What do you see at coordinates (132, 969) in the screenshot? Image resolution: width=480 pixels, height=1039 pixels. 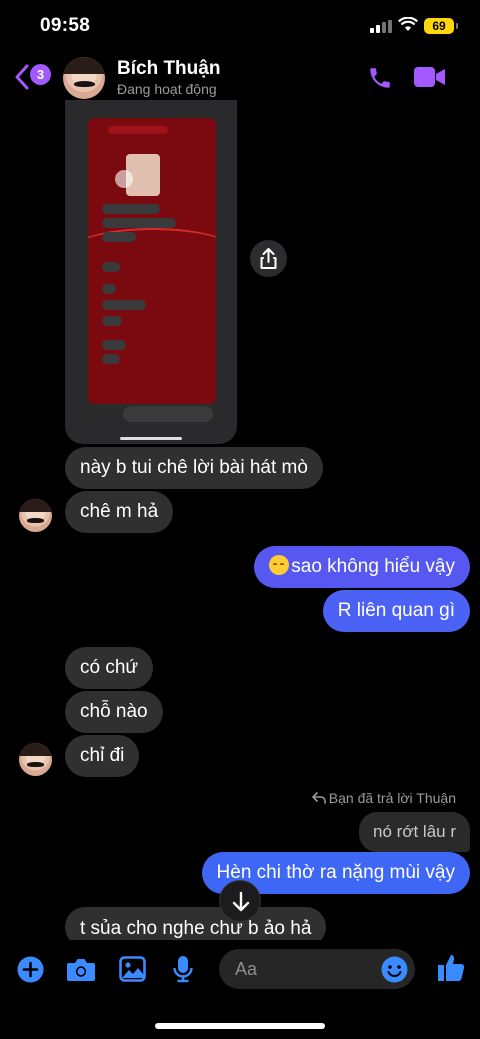 I see `gallery-button` at bounding box center [132, 969].